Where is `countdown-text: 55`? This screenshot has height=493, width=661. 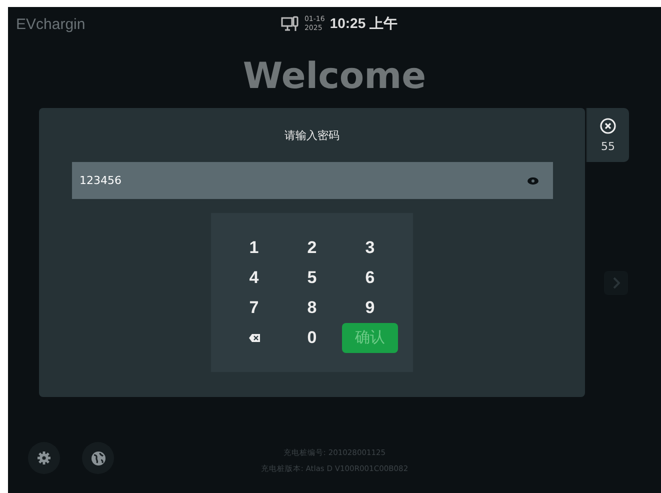 countdown-text: 55 is located at coordinates (608, 146).